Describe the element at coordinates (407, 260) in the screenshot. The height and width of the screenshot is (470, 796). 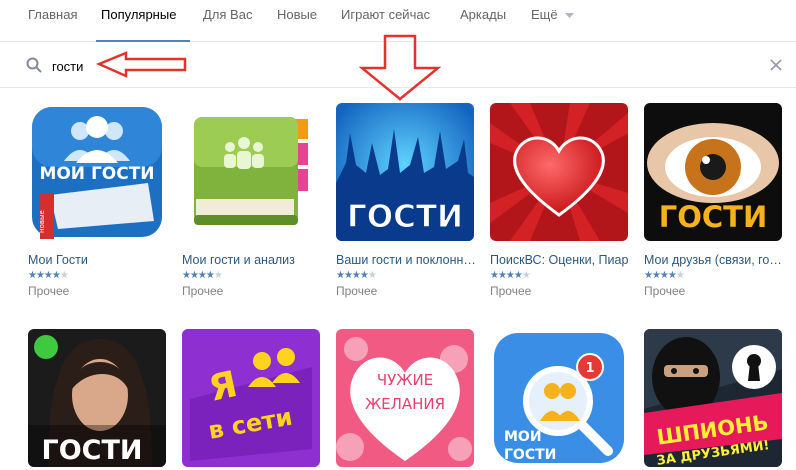
I see `app-title: Ваши гости и поклонники` at that location.